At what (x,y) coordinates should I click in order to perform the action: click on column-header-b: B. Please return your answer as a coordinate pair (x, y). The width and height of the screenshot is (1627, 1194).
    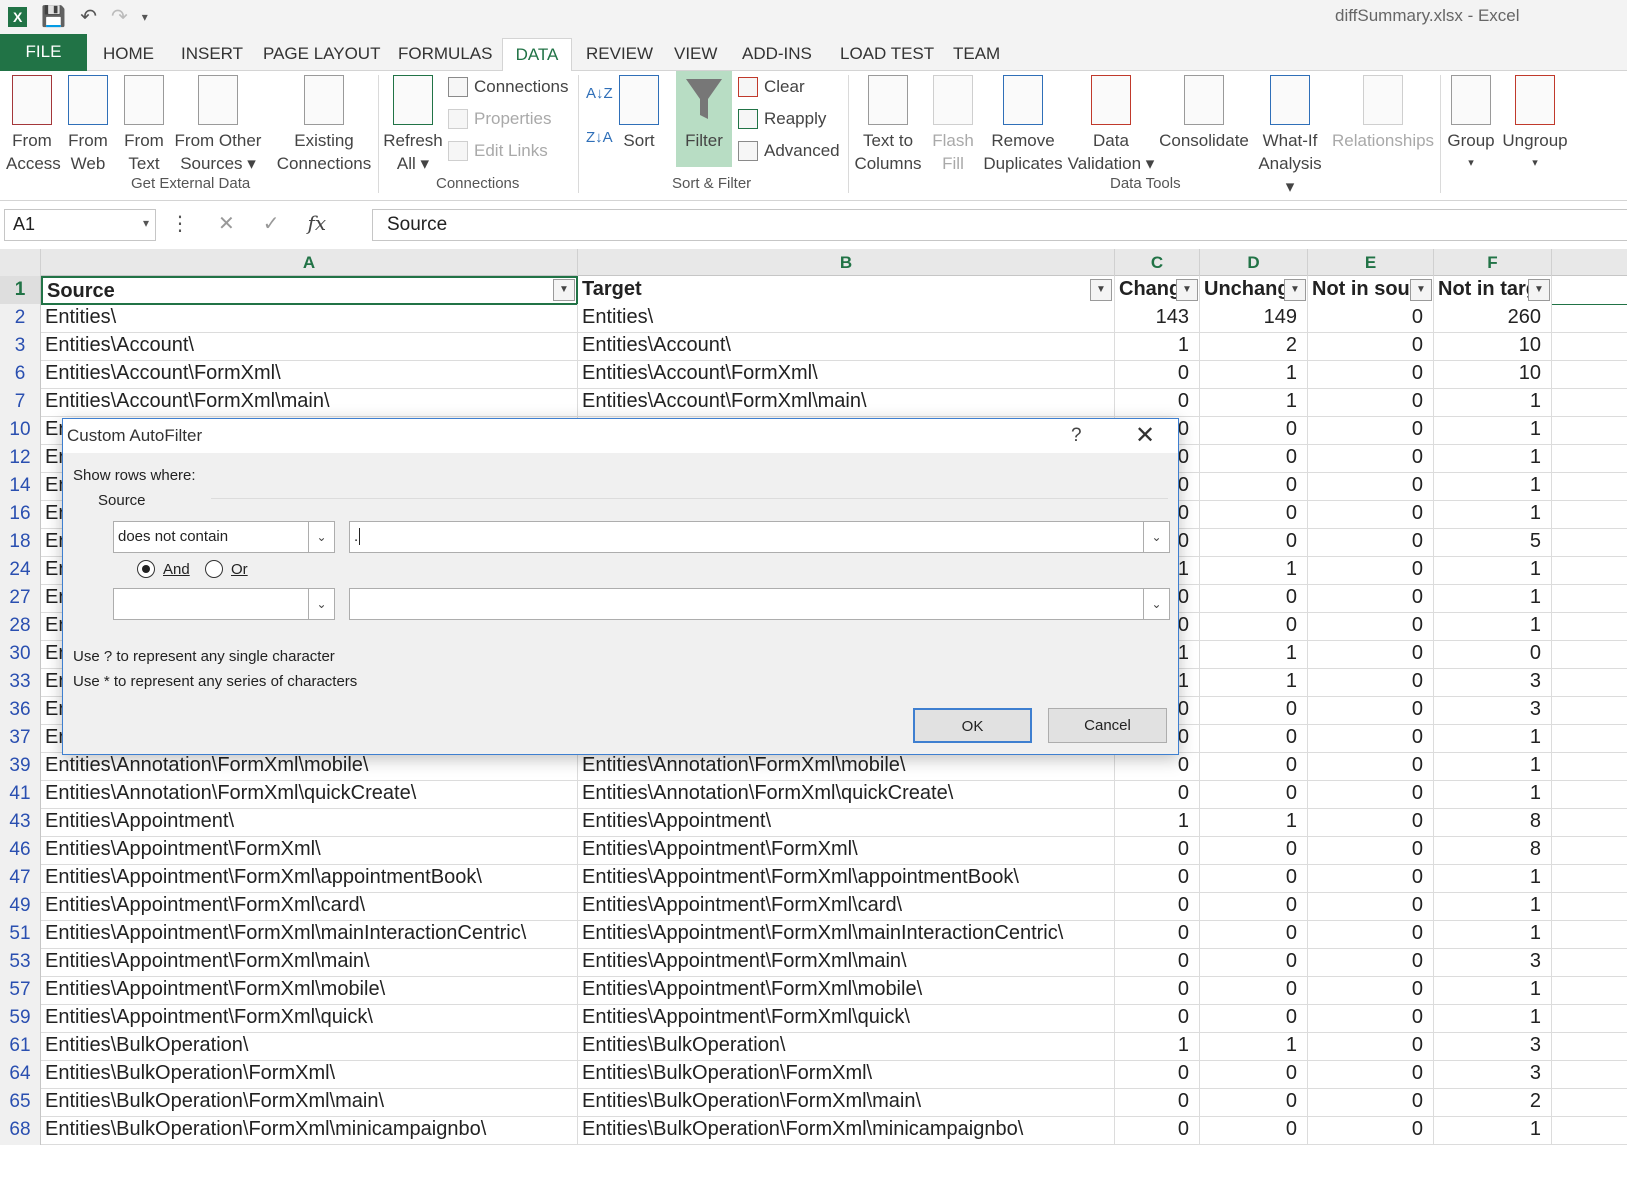
    Looking at the image, I should click on (846, 262).